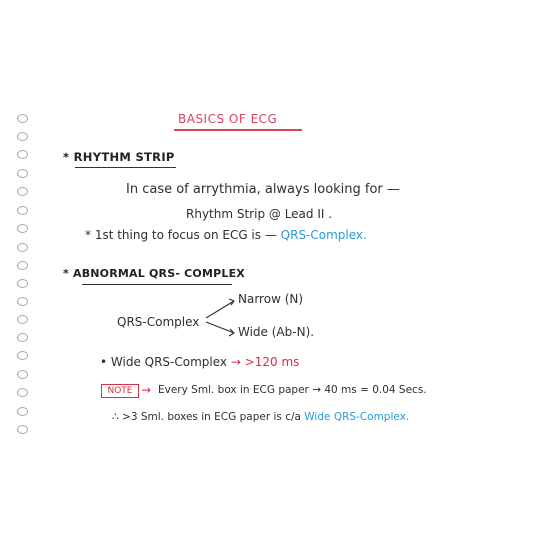 Image resolution: width=550 pixels, height=550 pixels. I want to click on wide-qrs-line: • Wide QRS-Complex → >120 ms, so click(199, 362).